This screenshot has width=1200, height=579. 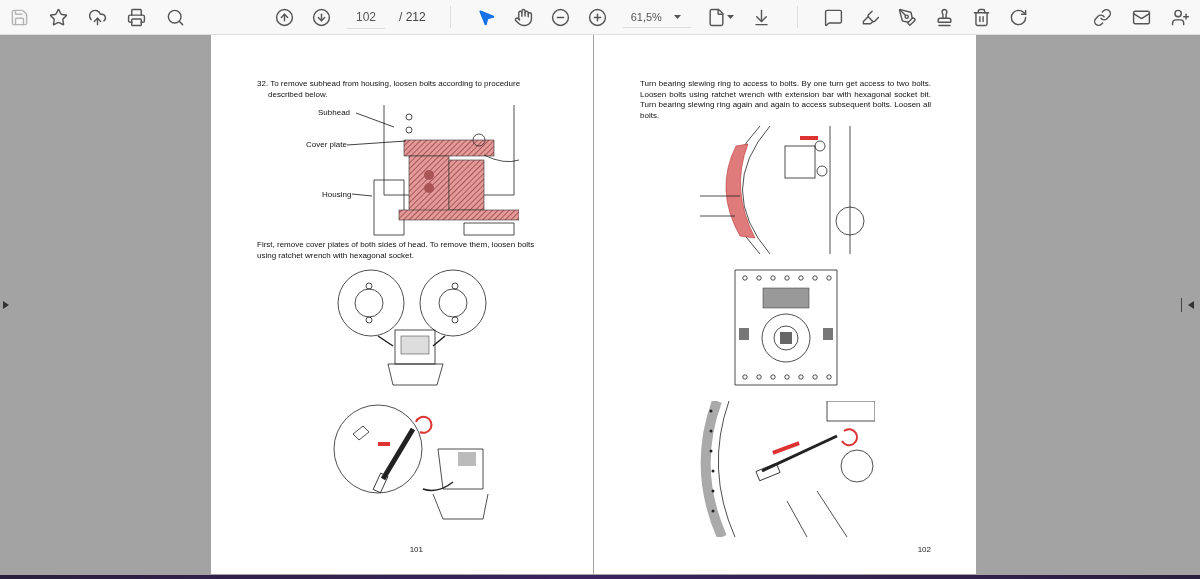 I want to click on page-number: 101, so click(x=416, y=549).